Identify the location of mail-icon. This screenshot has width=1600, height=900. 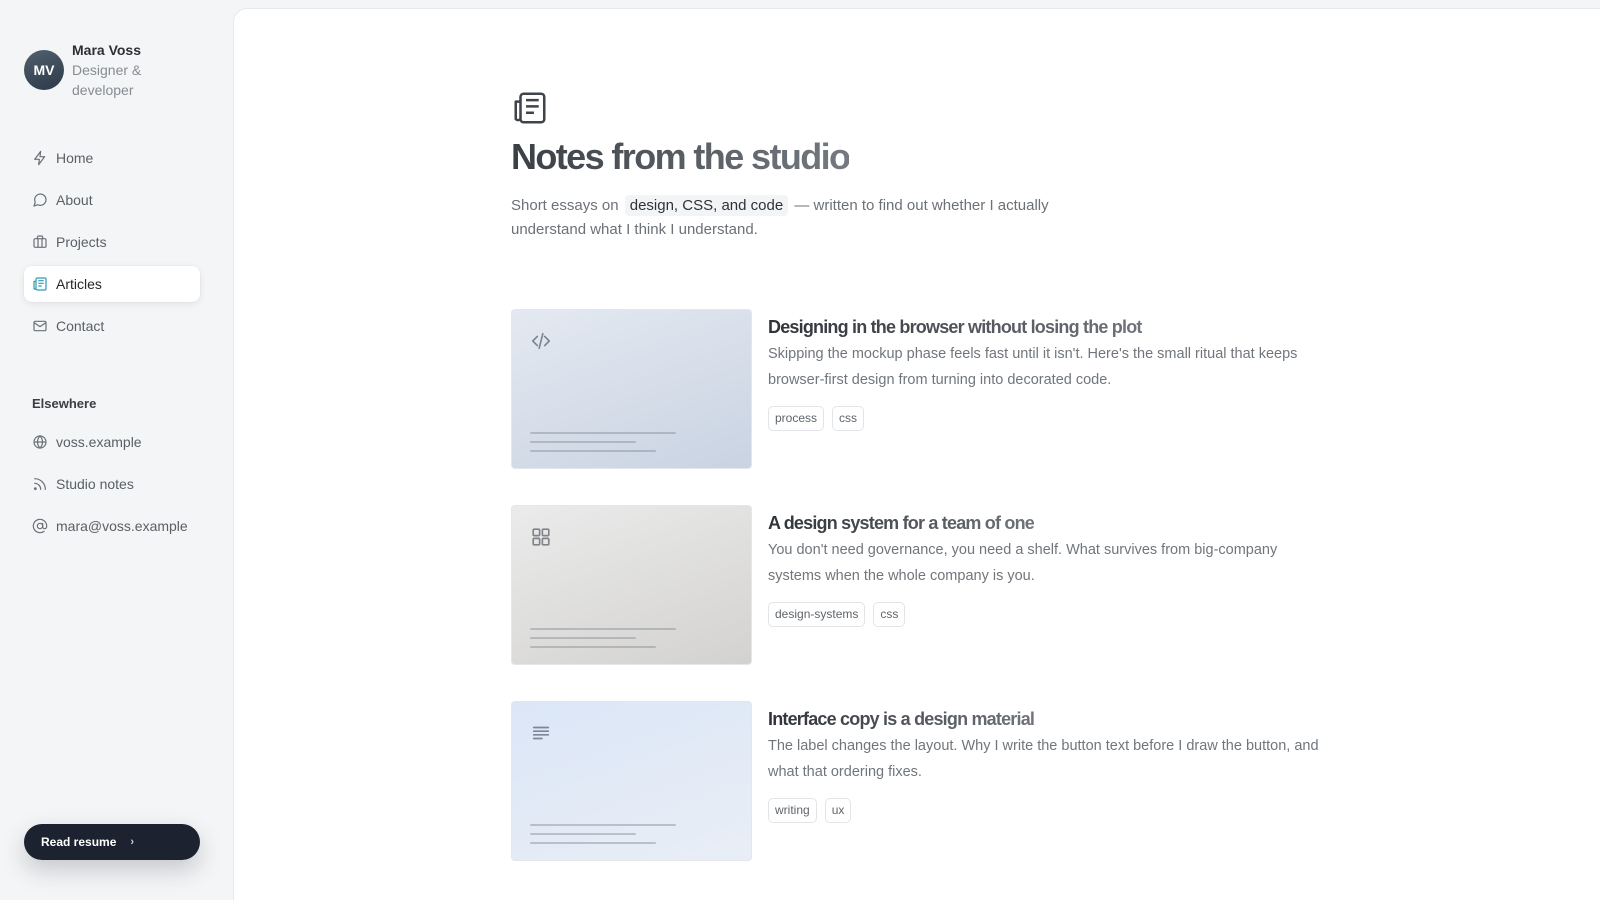
(40, 326).